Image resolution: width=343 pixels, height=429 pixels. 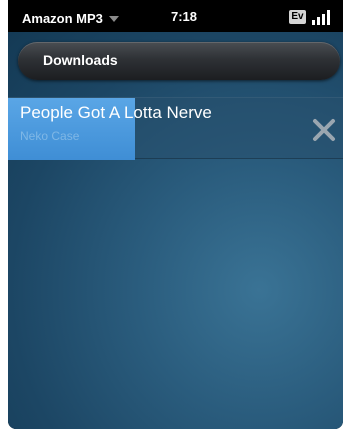 I want to click on header-bar: Downloads, so click(x=179, y=61).